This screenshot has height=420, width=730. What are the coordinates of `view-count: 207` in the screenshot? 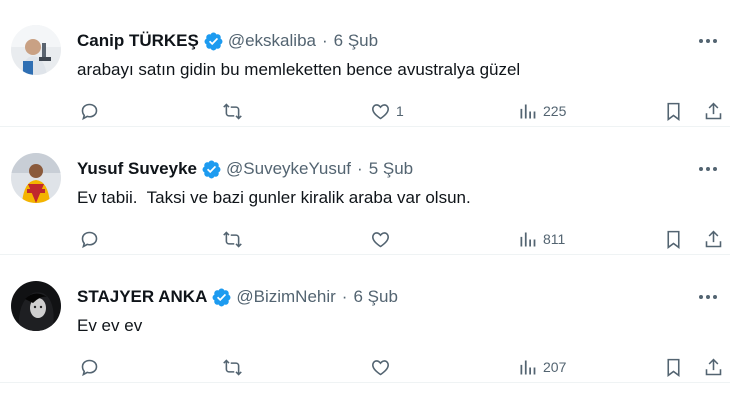 It's located at (555, 367).